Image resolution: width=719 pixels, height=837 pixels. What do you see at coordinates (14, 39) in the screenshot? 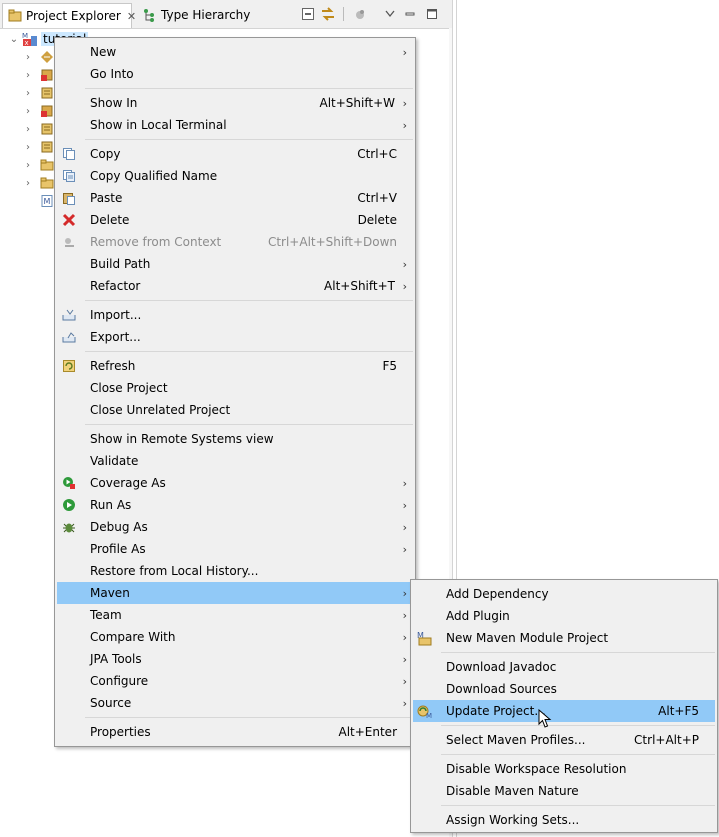
I see `expanded-chevron-icon: ⌄` at bounding box center [14, 39].